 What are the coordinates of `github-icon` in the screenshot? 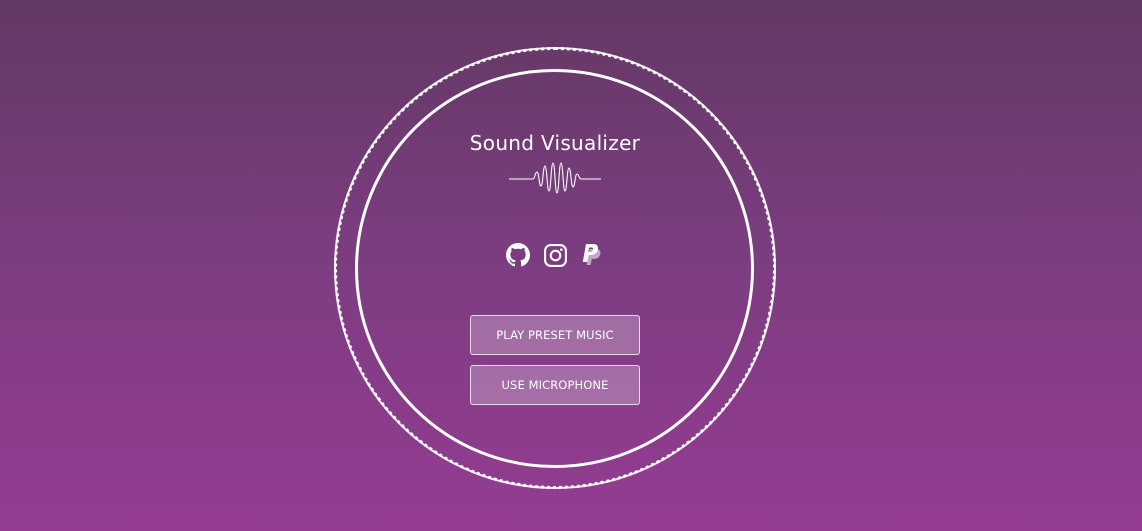 It's located at (518, 255).